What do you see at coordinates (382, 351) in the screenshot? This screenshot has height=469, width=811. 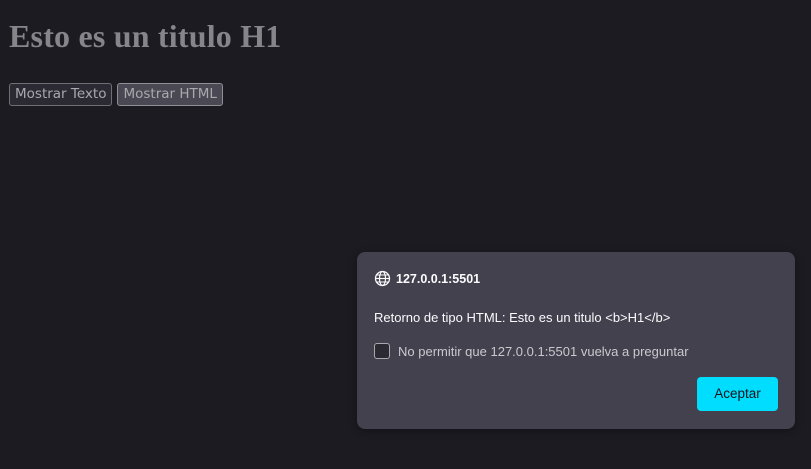 I see `dont-ask-again-checkbox` at bounding box center [382, 351].